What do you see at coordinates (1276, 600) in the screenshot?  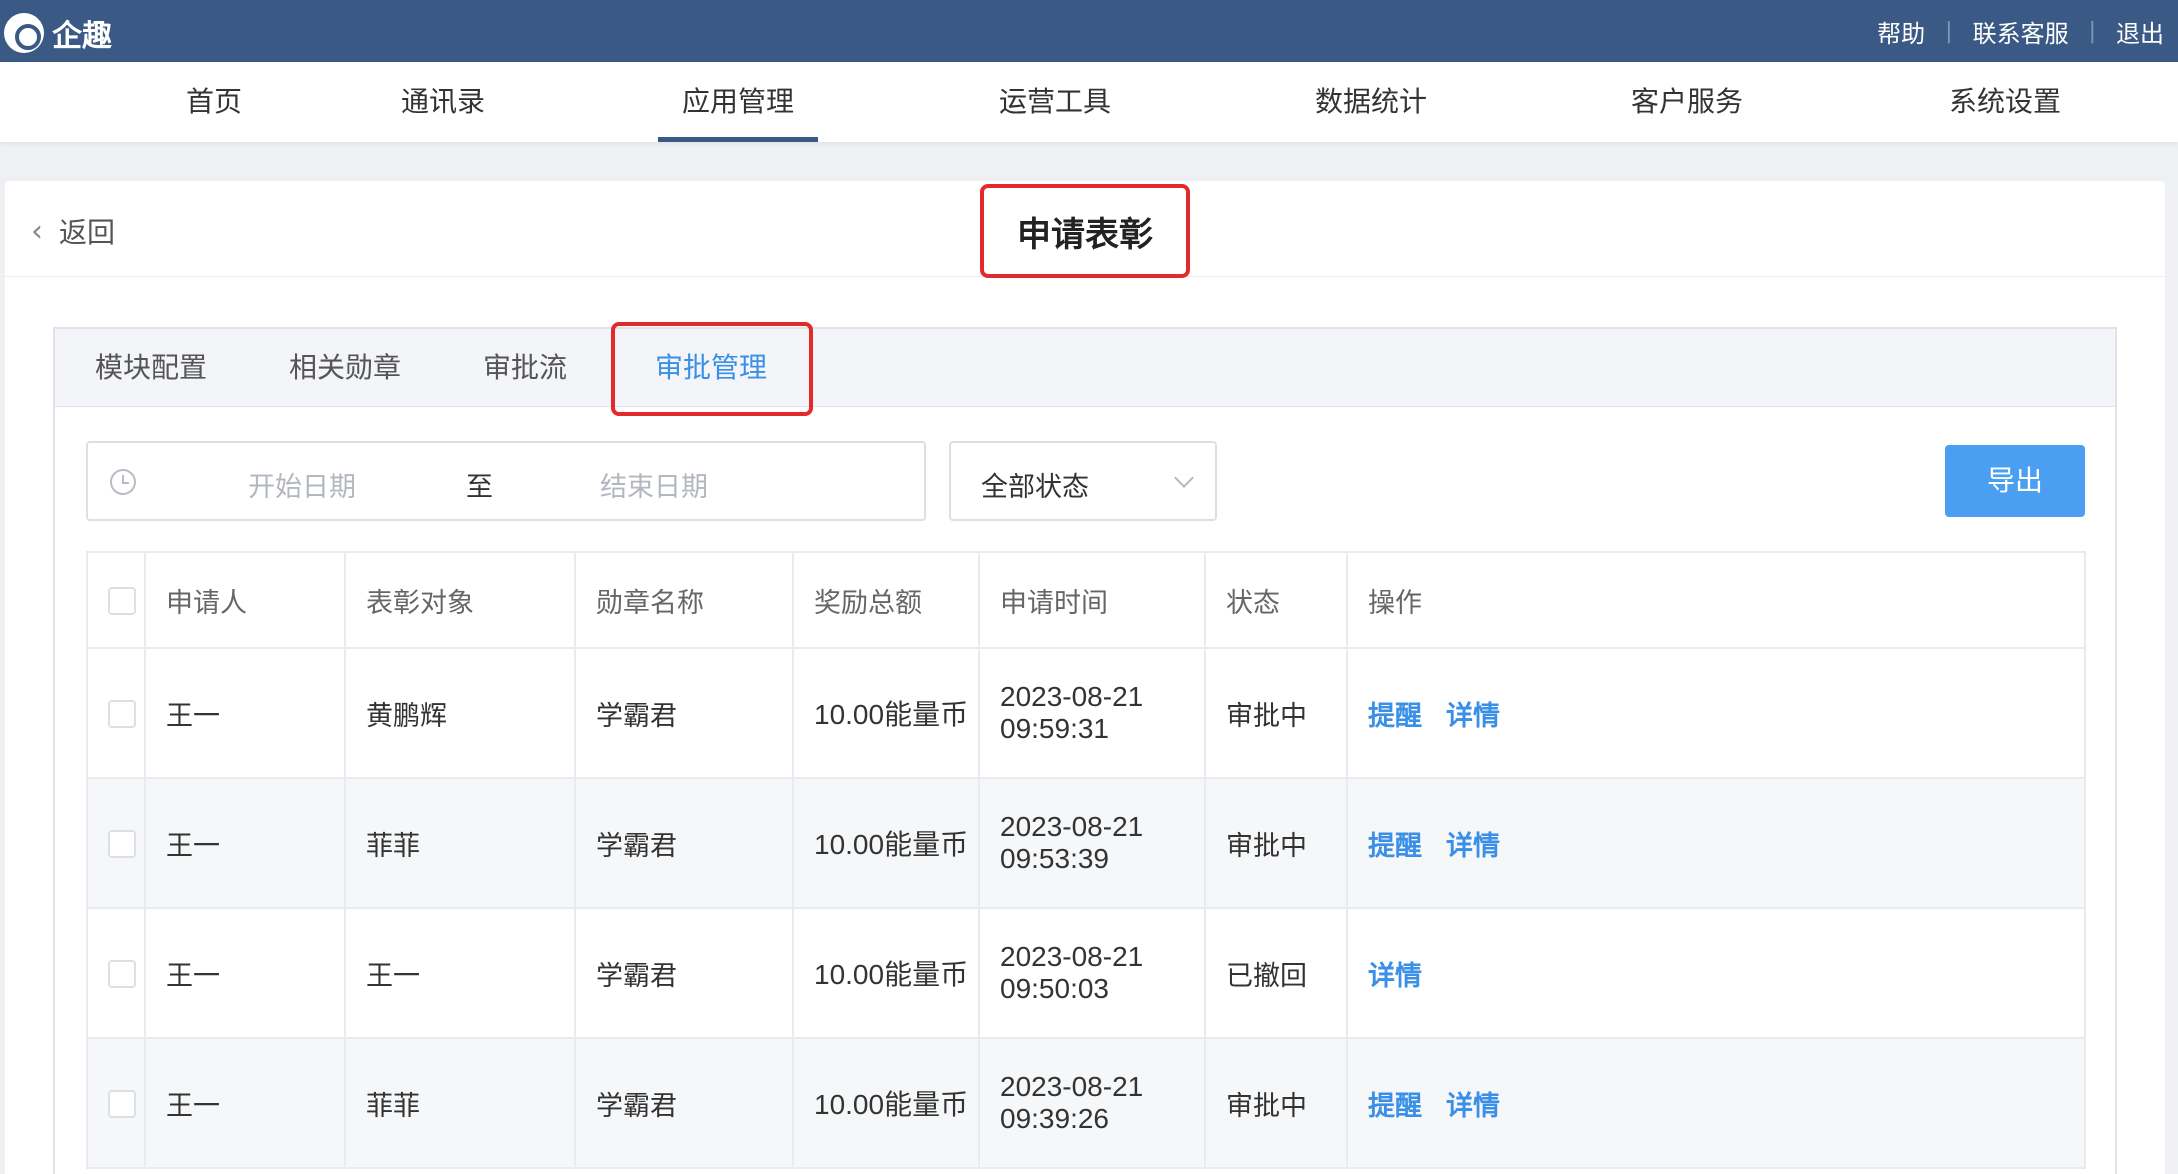 I see `col-status: 状态` at bounding box center [1276, 600].